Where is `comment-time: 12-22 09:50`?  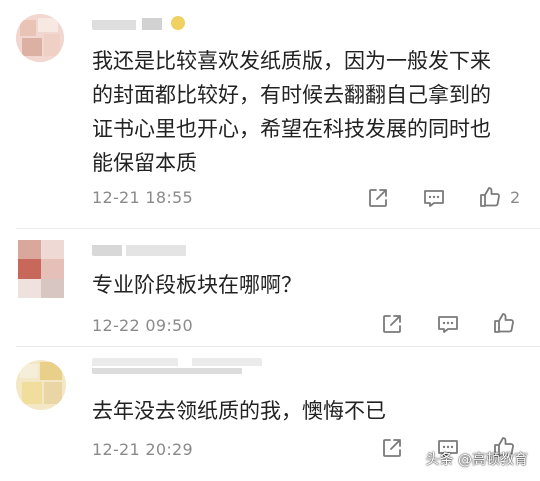
comment-time: 12-22 09:50 is located at coordinates (142, 325).